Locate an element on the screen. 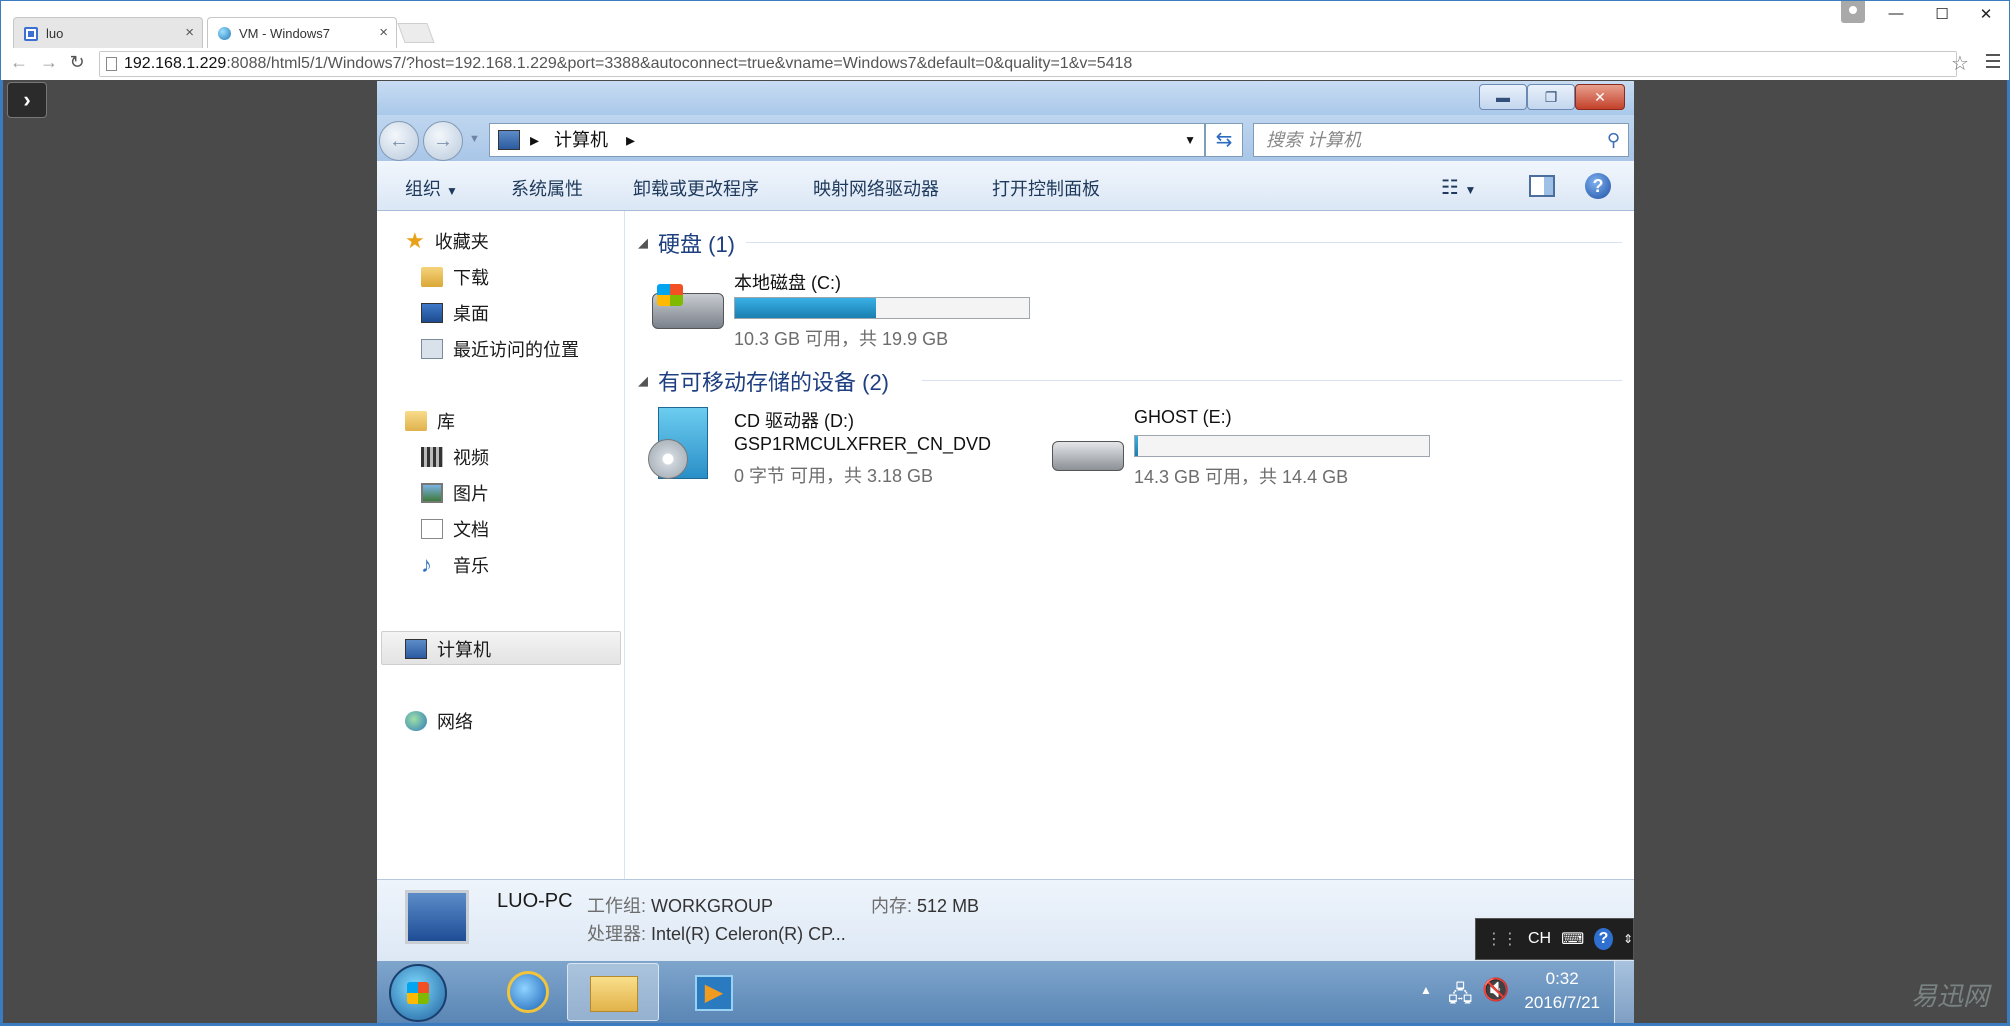 The width and height of the screenshot is (2010, 1026). drag-handle-icon: ⋮⋮ is located at coordinates (1502, 939).